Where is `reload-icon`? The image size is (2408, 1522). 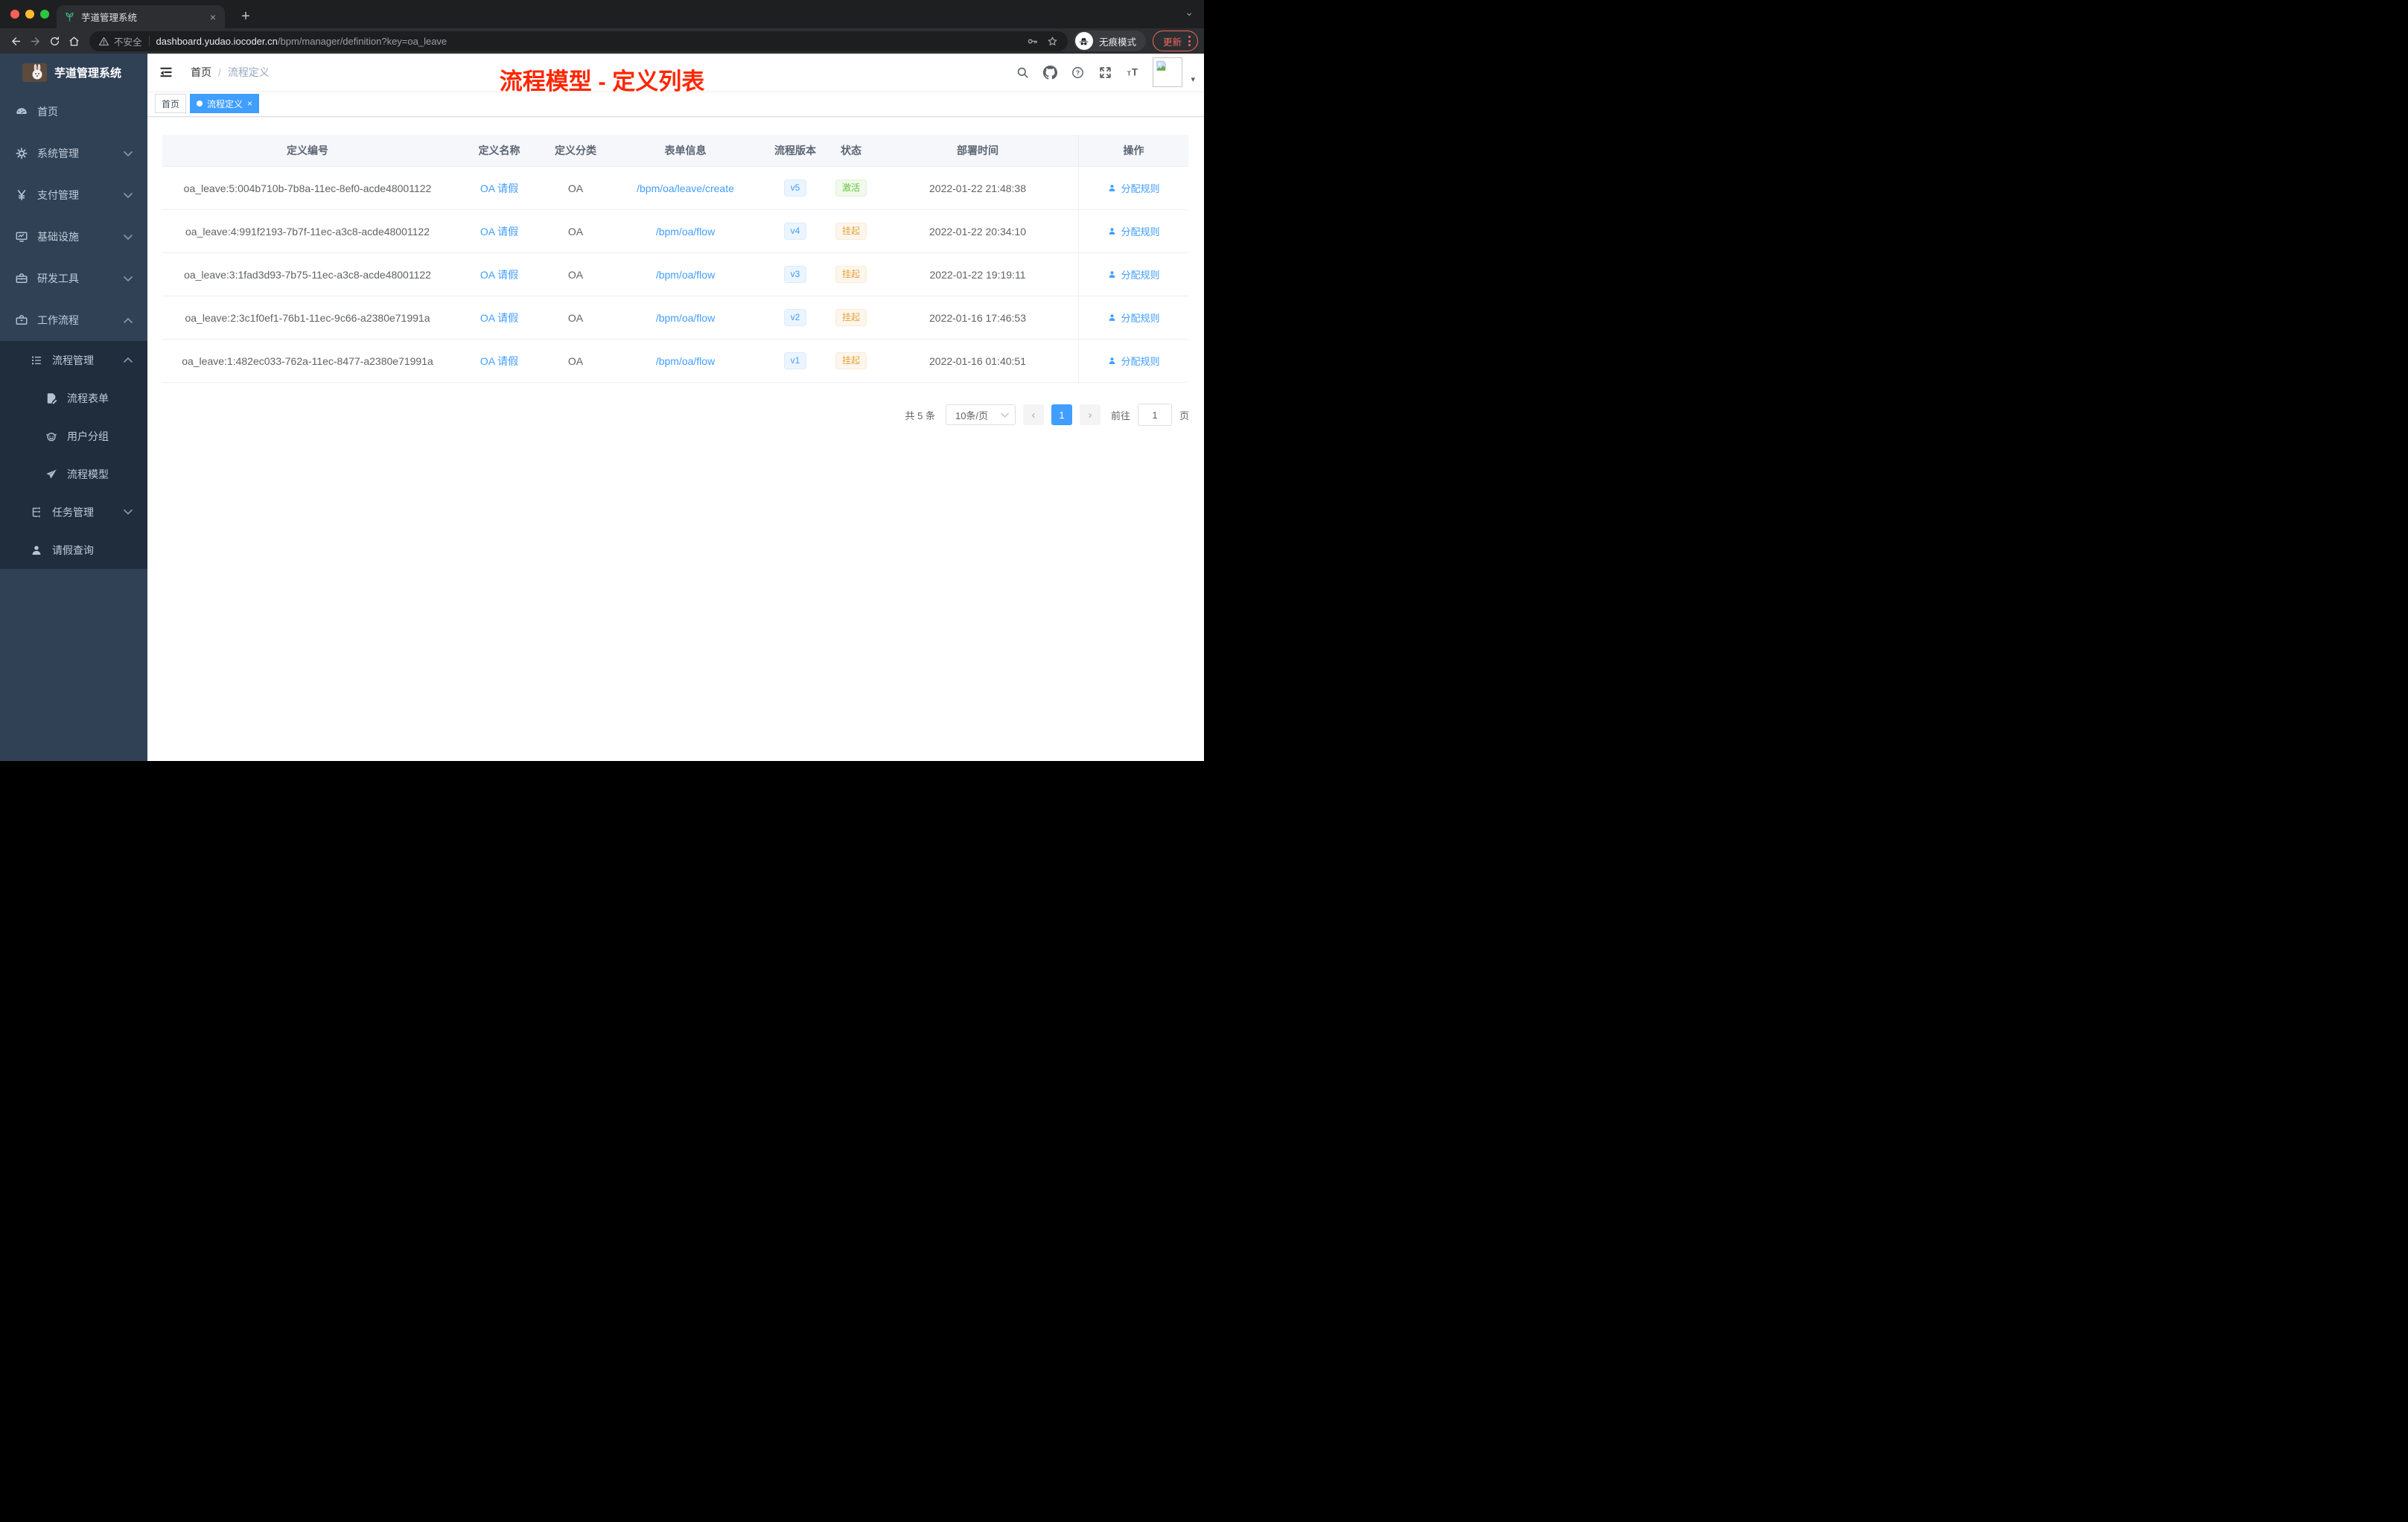 reload-icon is located at coordinates (54, 41).